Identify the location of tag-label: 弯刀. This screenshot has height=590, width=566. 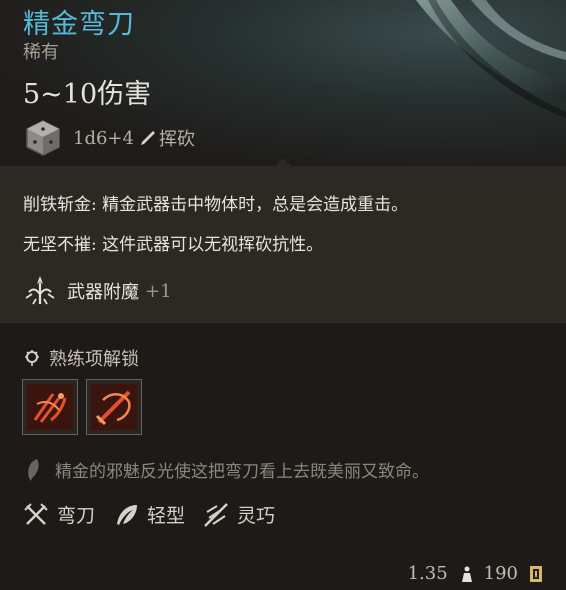
(76, 516).